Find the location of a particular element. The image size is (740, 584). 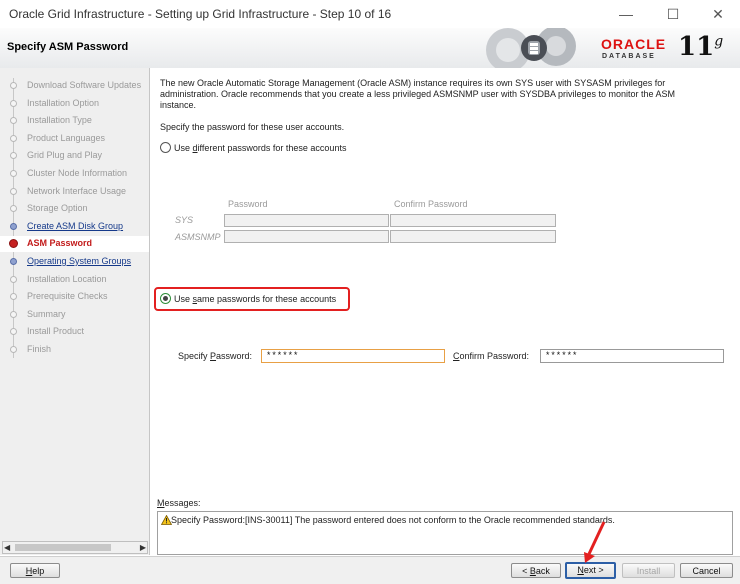

annotation-arrow is located at coordinates (595, 542).